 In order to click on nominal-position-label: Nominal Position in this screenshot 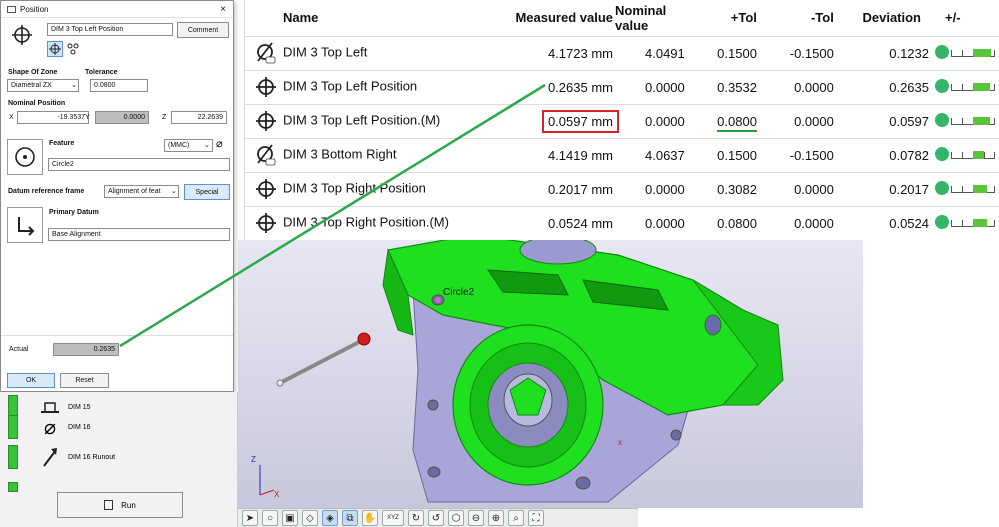, I will do `click(37, 103)`.